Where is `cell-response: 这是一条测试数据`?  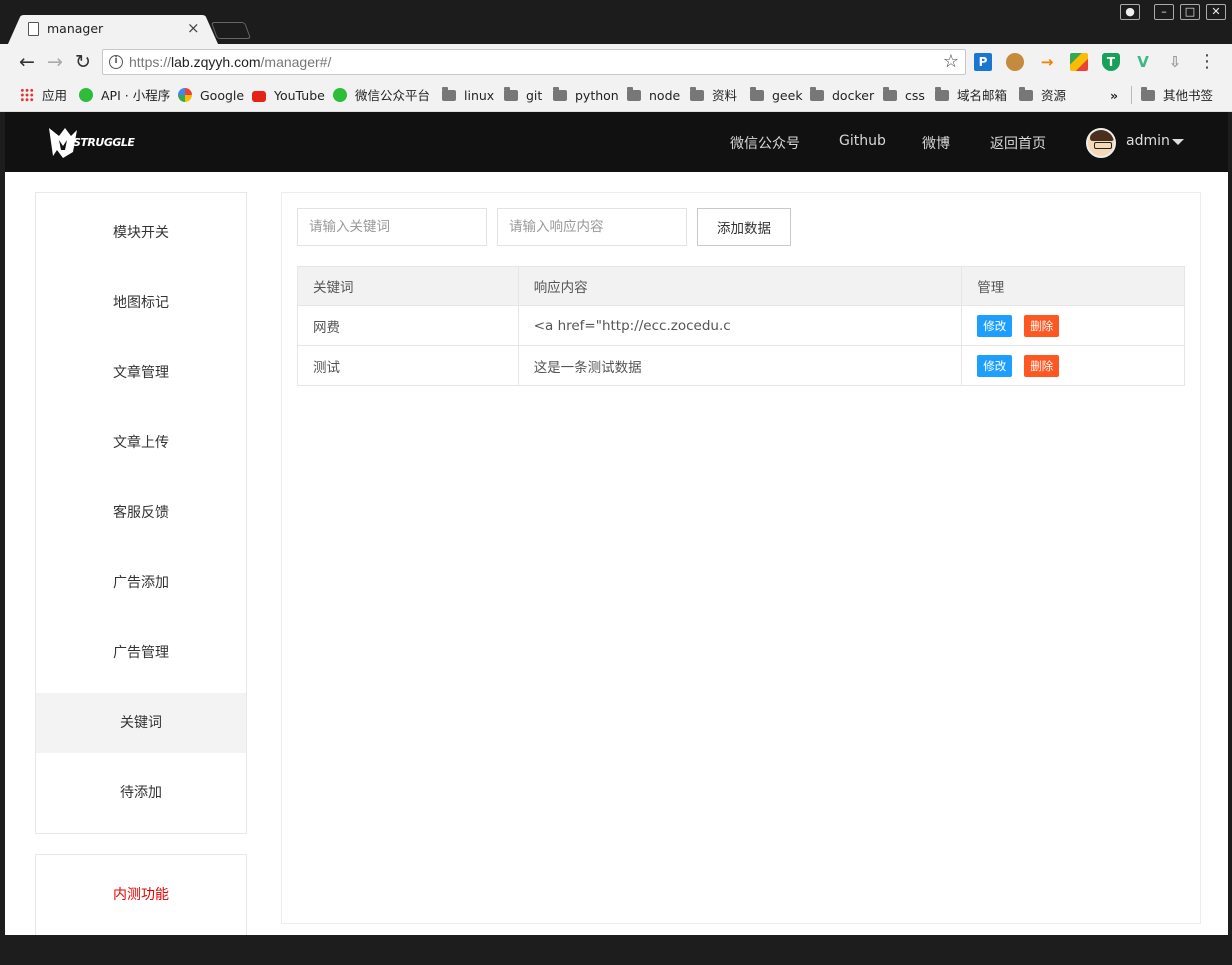
cell-response: 这是一条测试数据 is located at coordinates (740, 365).